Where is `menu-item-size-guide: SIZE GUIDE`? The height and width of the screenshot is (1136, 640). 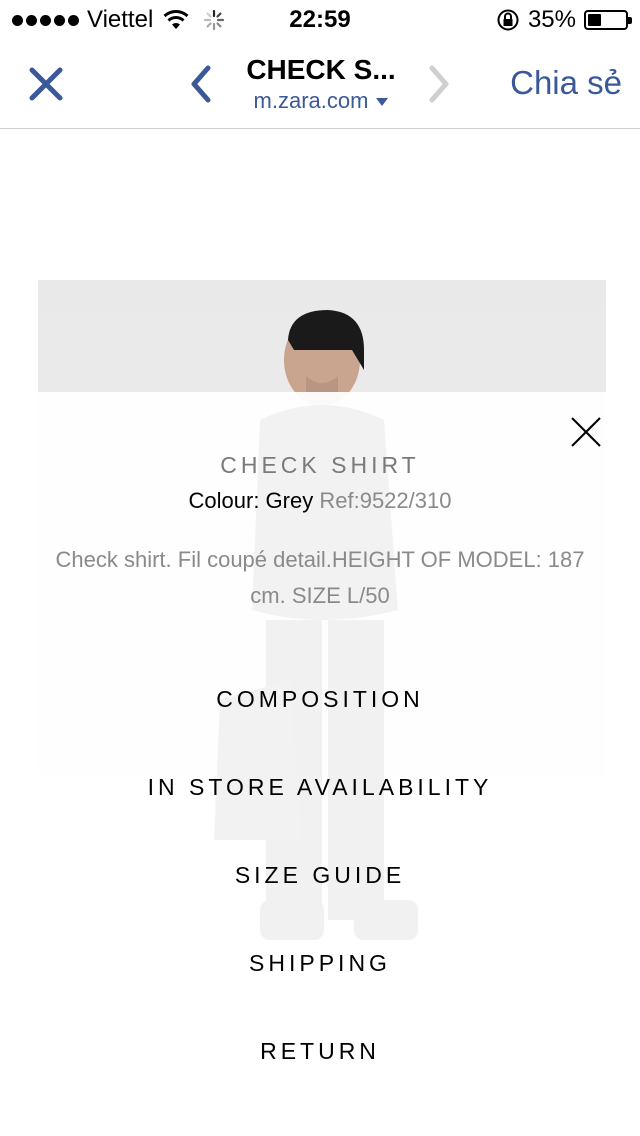 menu-item-size-guide: SIZE GUIDE is located at coordinates (320, 875).